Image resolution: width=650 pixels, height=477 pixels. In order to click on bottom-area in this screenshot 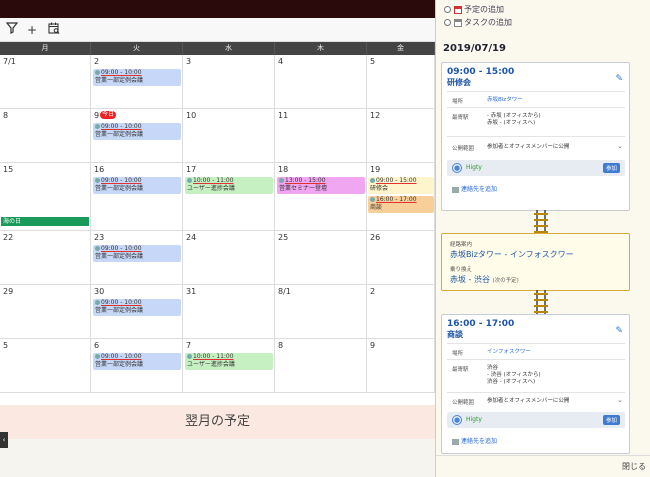, I will do `click(217, 458)`.